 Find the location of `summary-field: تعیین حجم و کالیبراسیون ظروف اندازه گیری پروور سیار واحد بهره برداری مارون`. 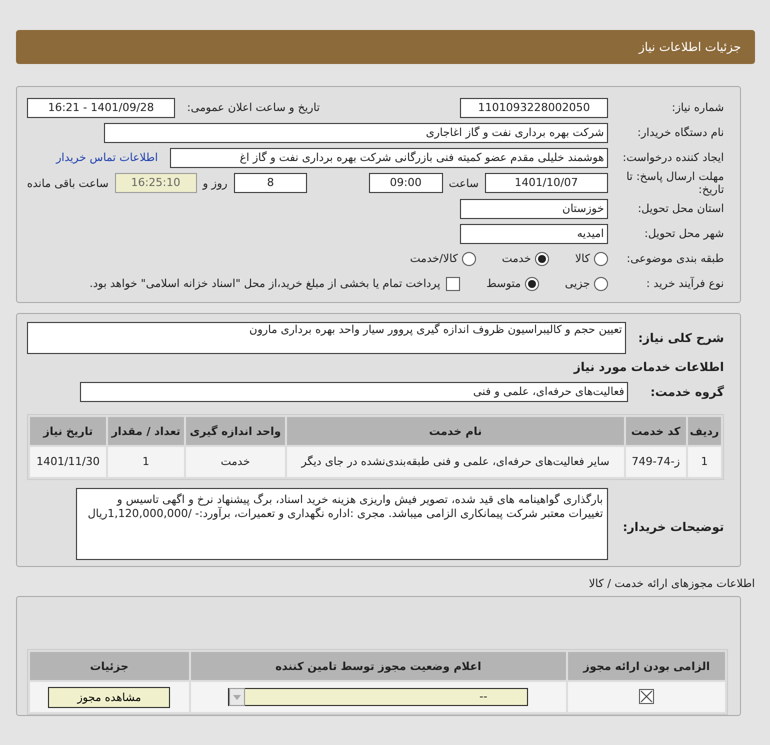

summary-field: تعیین حجم و کالیبراسیون ظروف اندازه گیری پروور سیار واحد بهره برداری مارون is located at coordinates (326, 338).